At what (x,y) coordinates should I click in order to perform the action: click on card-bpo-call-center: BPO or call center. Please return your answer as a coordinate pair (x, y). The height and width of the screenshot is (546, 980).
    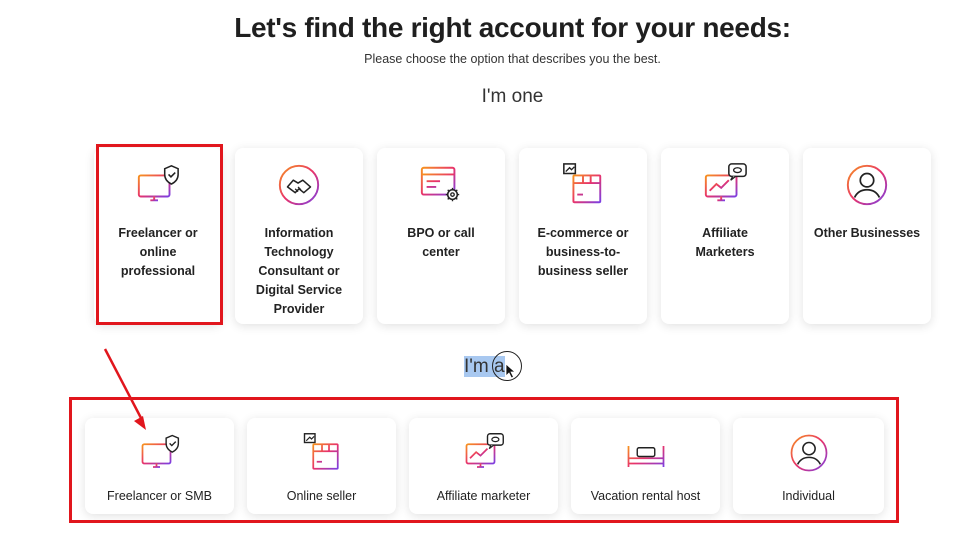
    Looking at the image, I should click on (441, 236).